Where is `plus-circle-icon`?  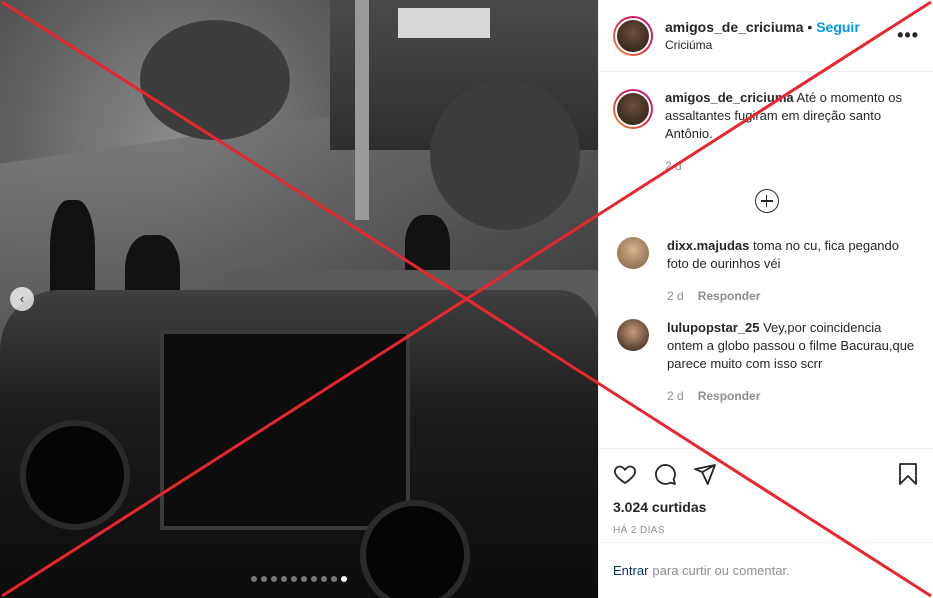
plus-circle-icon is located at coordinates (766, 201).